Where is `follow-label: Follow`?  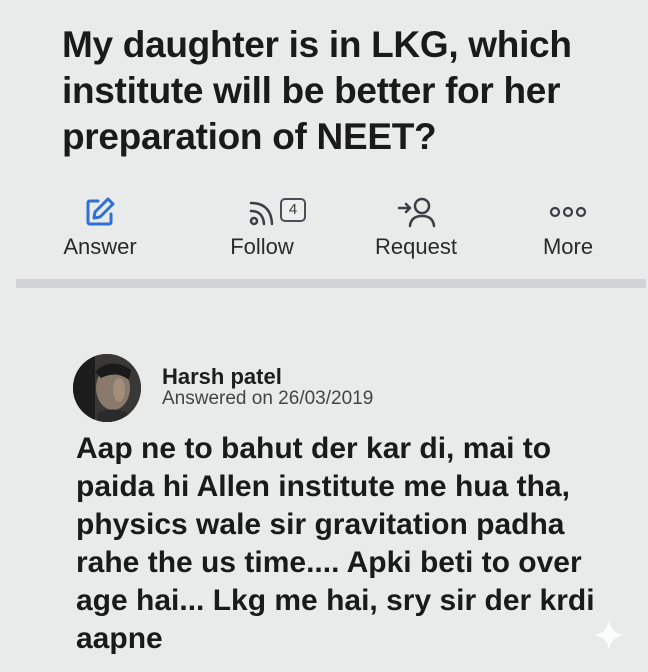 follow-label: Follow is located at coordinates (262, 246).